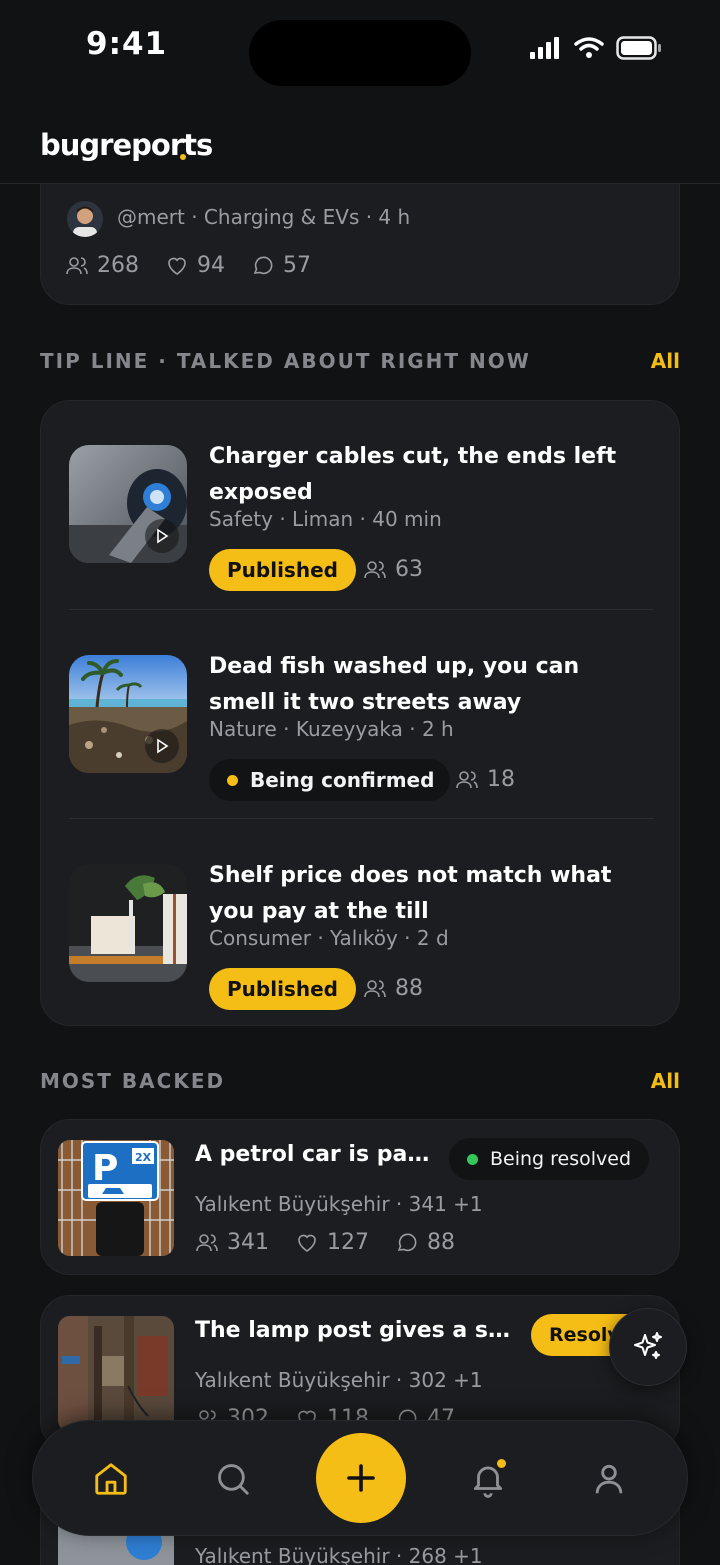 The image size is (720, 1565). I want to click on backed-thumbnail, so click(116, 1374).